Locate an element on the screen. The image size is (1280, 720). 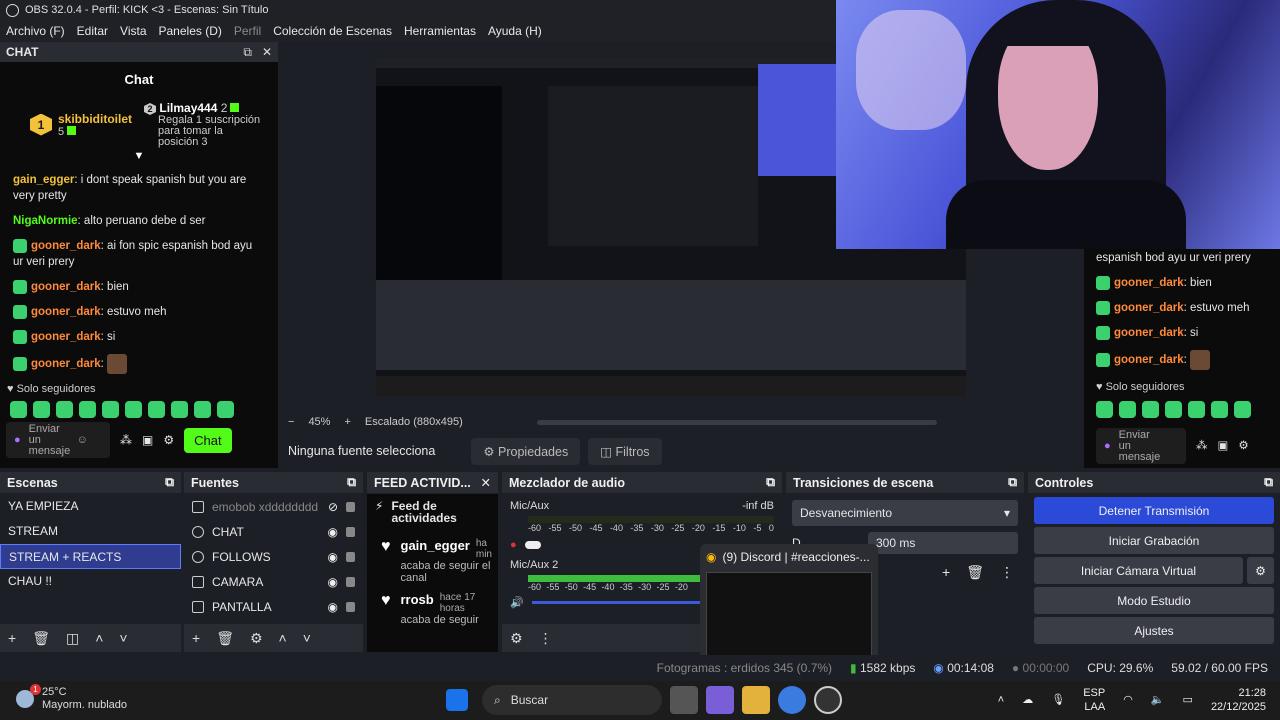
menu-vista: Vista is located at coordinates (133, 31).